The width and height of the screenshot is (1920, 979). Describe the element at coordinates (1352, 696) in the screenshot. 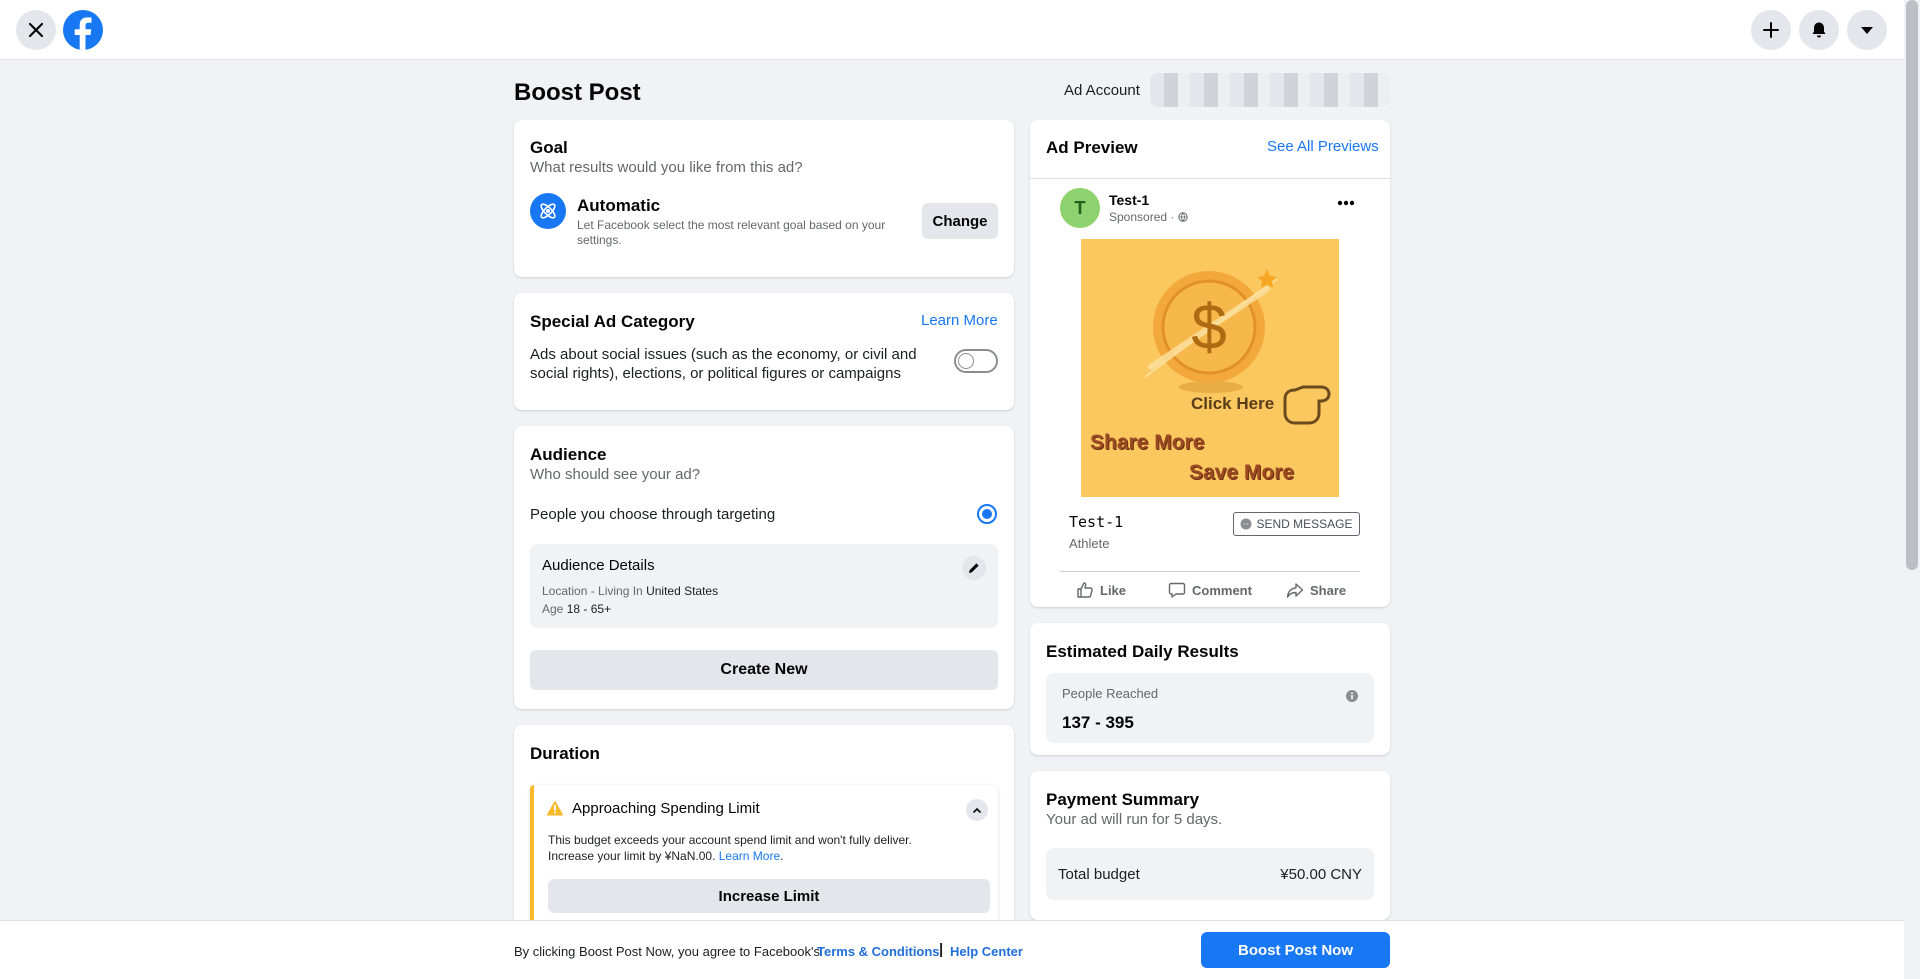

I see `info-icon` at that location.